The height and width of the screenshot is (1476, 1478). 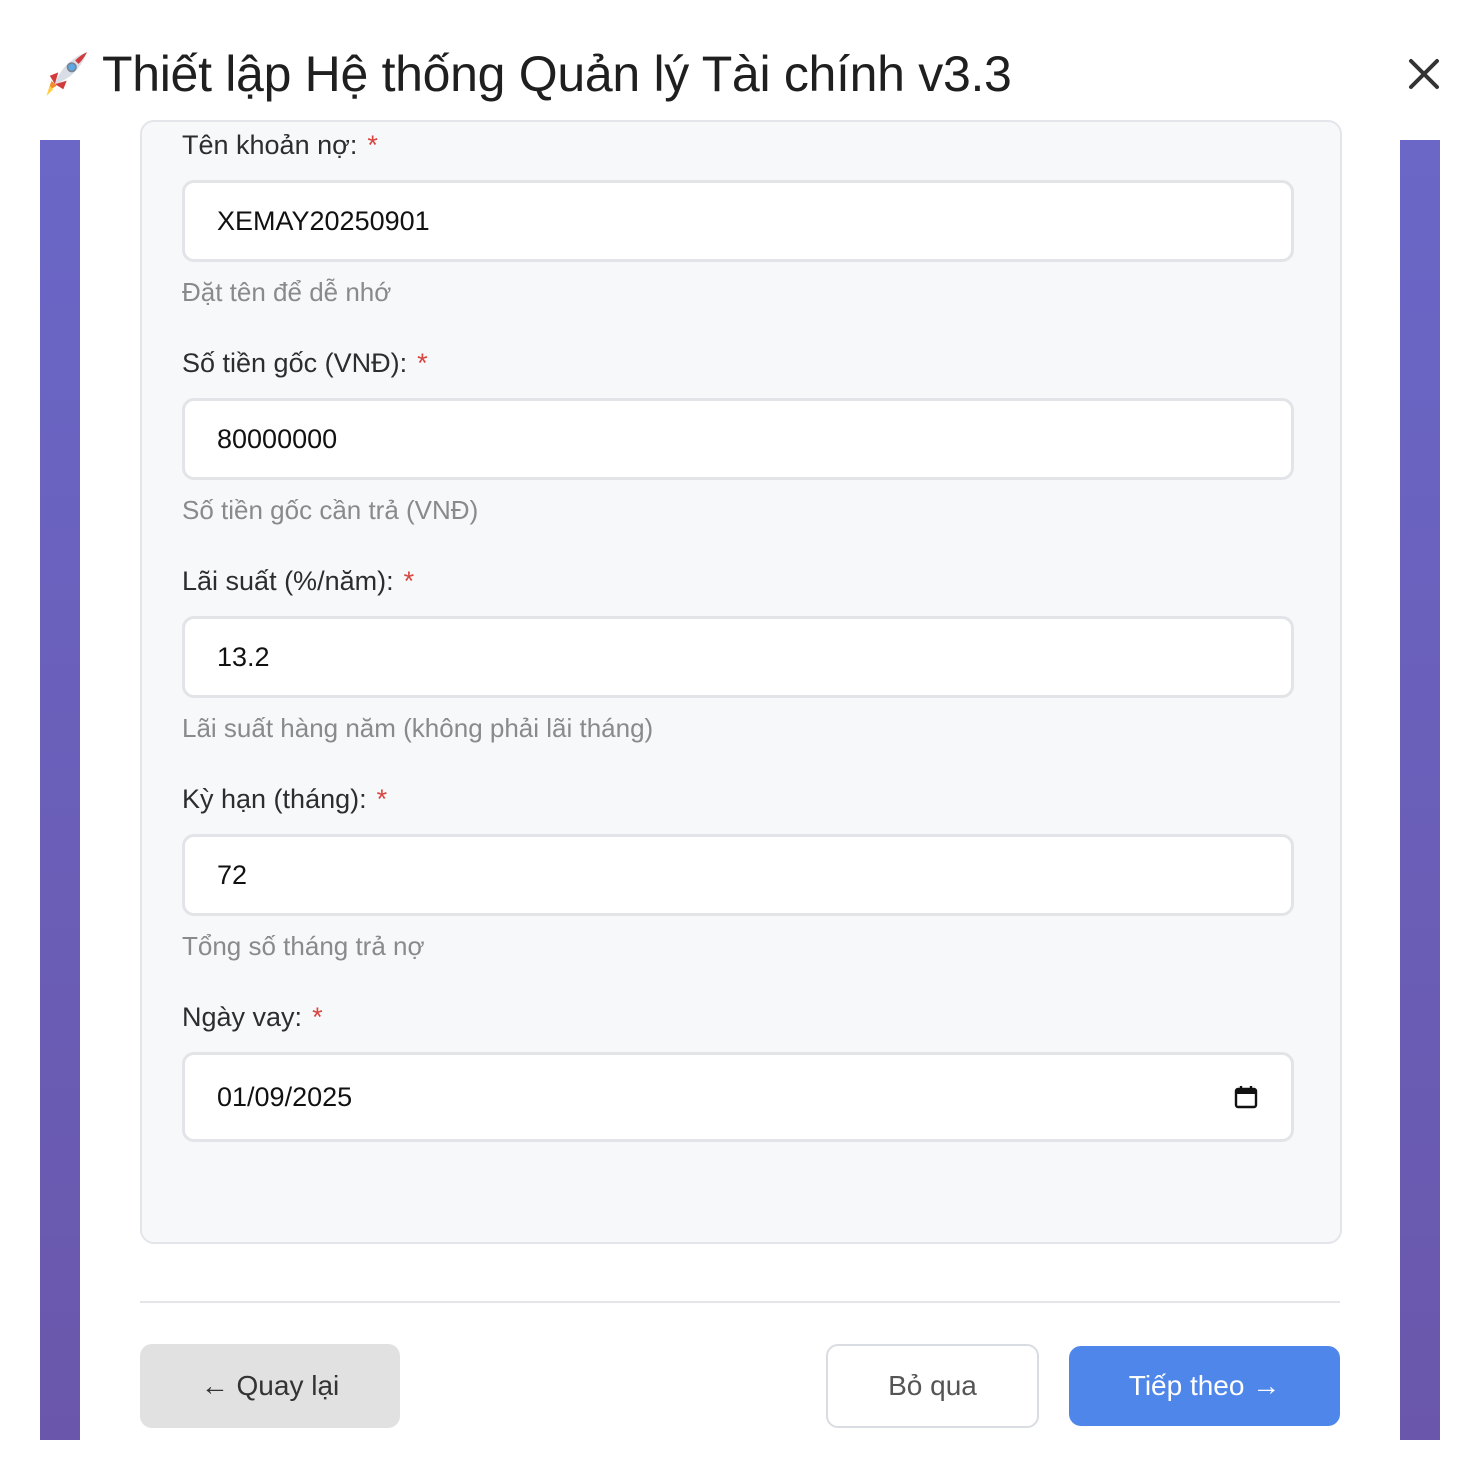 I want to click on input-value: 13.2, so click(x=243, y=656).